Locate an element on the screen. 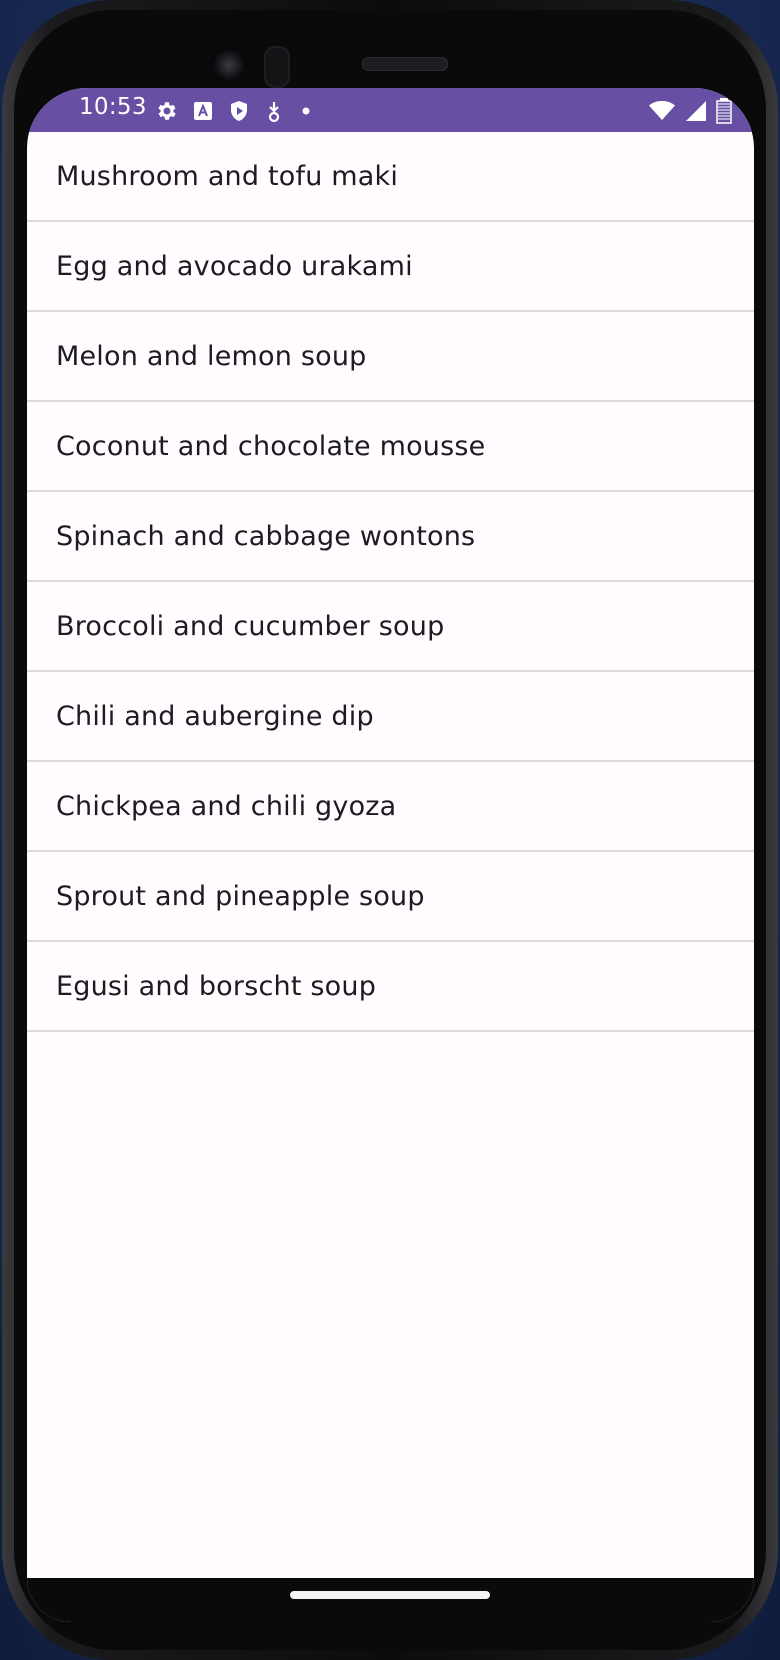 The image size is (780, 1660). gesture-nav-bar is located at coordinates (390, 1600).